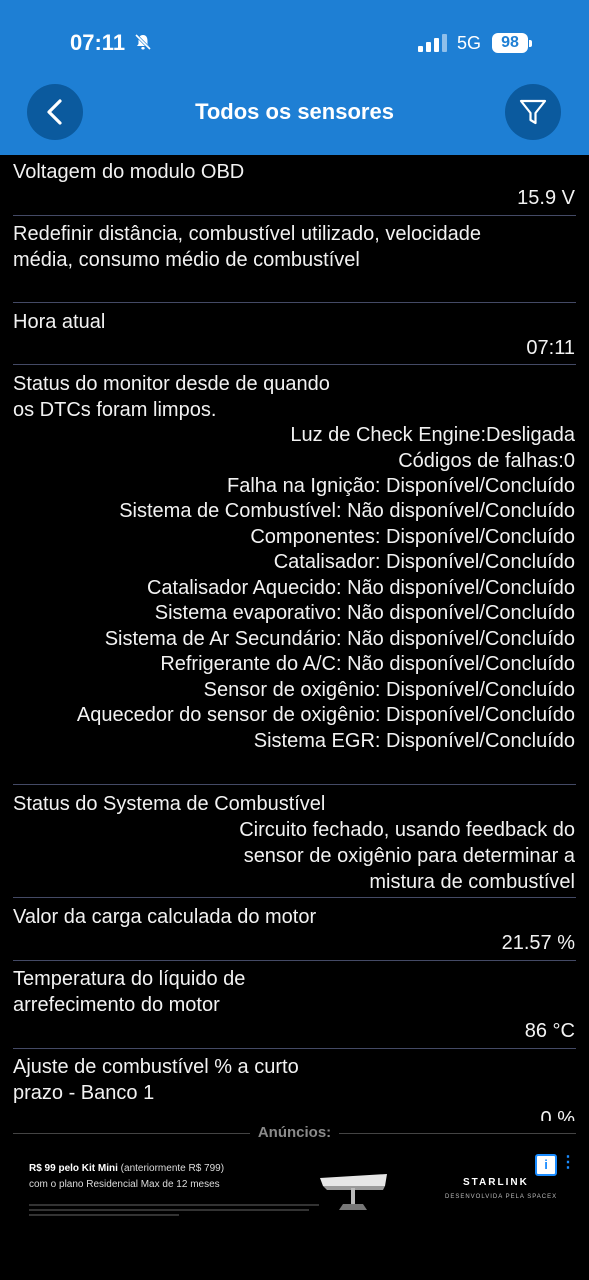 The image size is (589, 1280). I want to click on sensor-value: Sensor de oxigênio: Disponível/Concluído, so click(389, 690).